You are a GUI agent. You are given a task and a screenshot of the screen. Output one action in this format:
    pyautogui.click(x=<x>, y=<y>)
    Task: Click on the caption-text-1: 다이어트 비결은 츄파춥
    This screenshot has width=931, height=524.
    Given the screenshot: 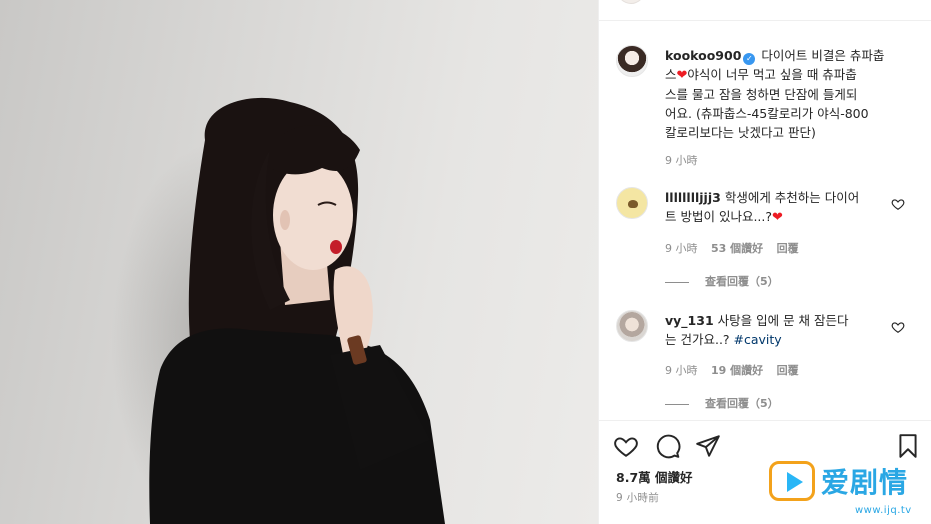 What is the action you would take?
    pyautogui.click(x=823, y=55)
    